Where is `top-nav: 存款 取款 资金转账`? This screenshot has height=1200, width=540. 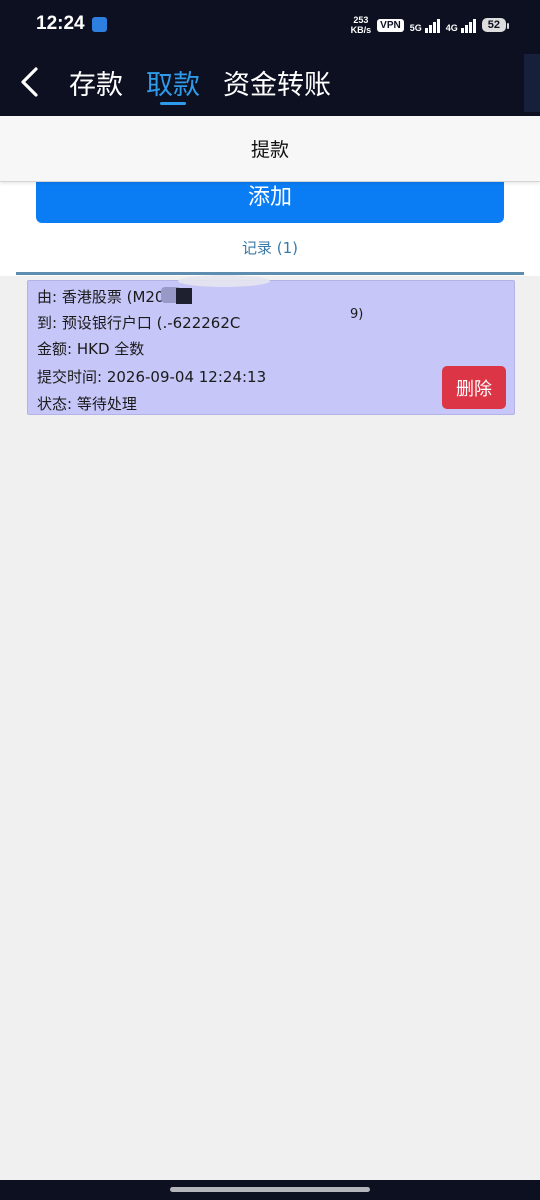 top-nav: 存款 取款 资金转账 is located at coordinates (270, 83).